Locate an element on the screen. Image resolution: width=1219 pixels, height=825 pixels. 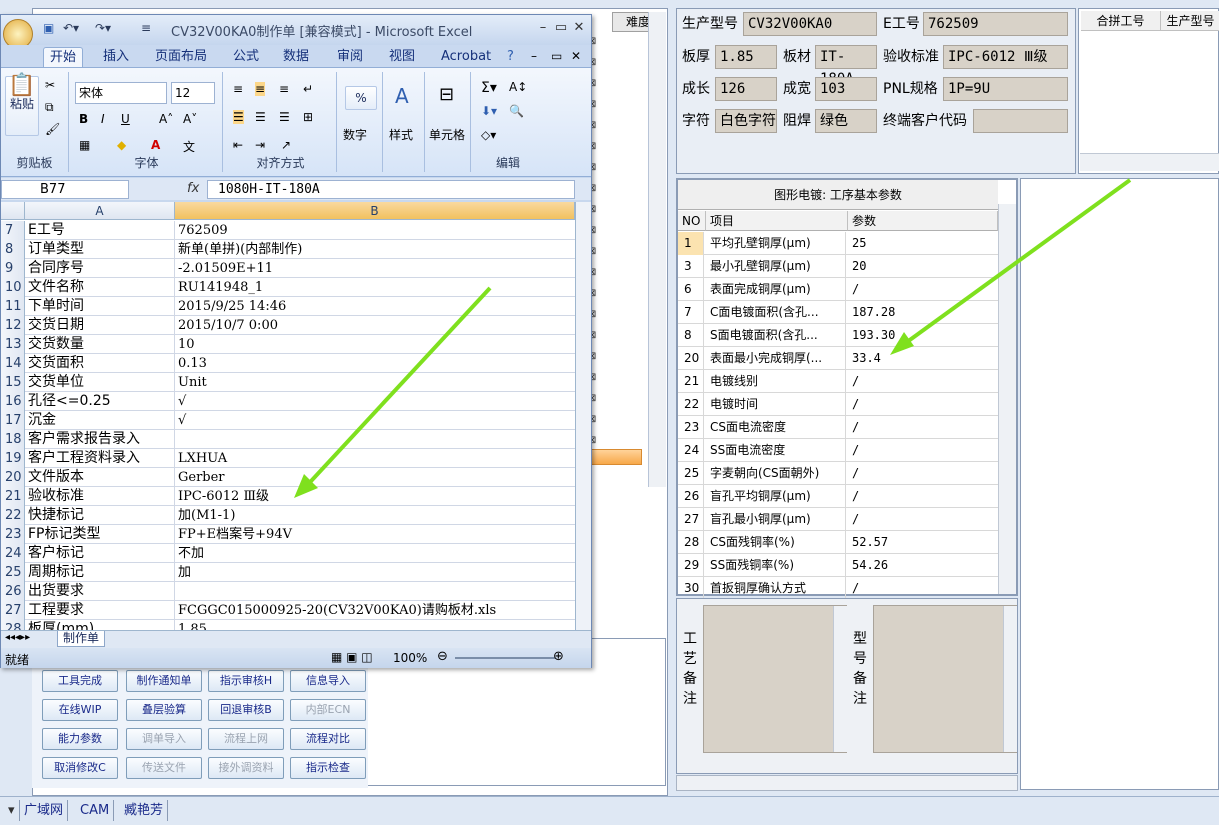
action-button: 流程上网 is located at coordinates (246, 739).